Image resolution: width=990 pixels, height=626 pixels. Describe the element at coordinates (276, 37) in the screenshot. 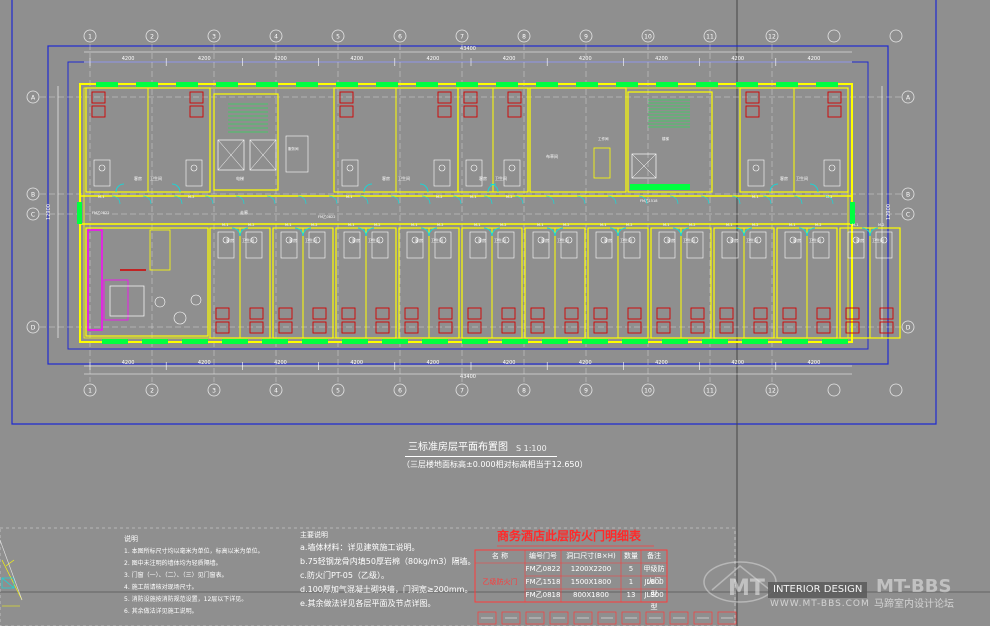

I see `axis-label-top: 4` at that location.